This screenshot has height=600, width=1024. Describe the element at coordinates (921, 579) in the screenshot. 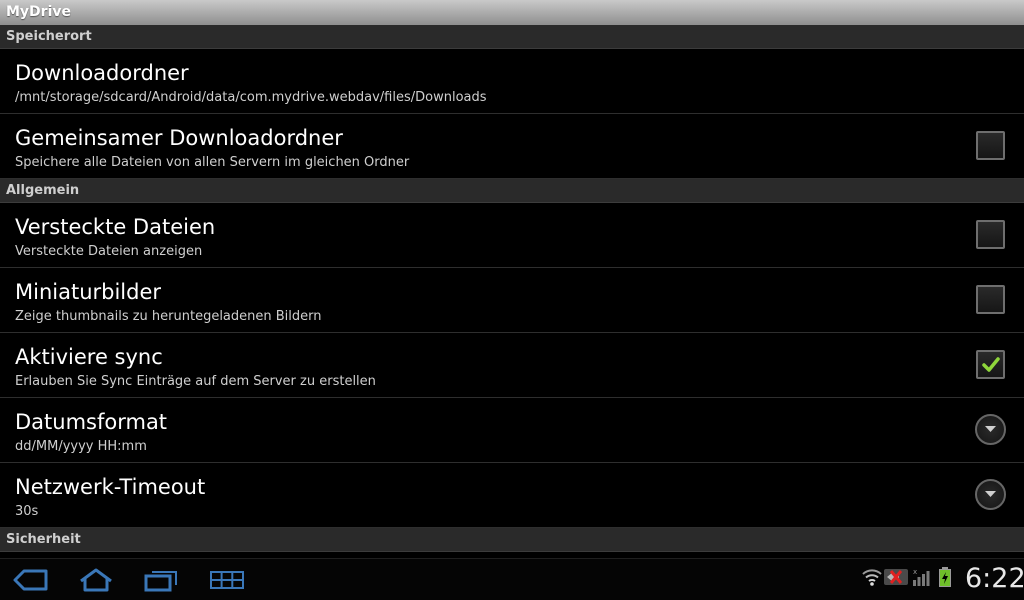

I see `signal-icon: x` at that location.